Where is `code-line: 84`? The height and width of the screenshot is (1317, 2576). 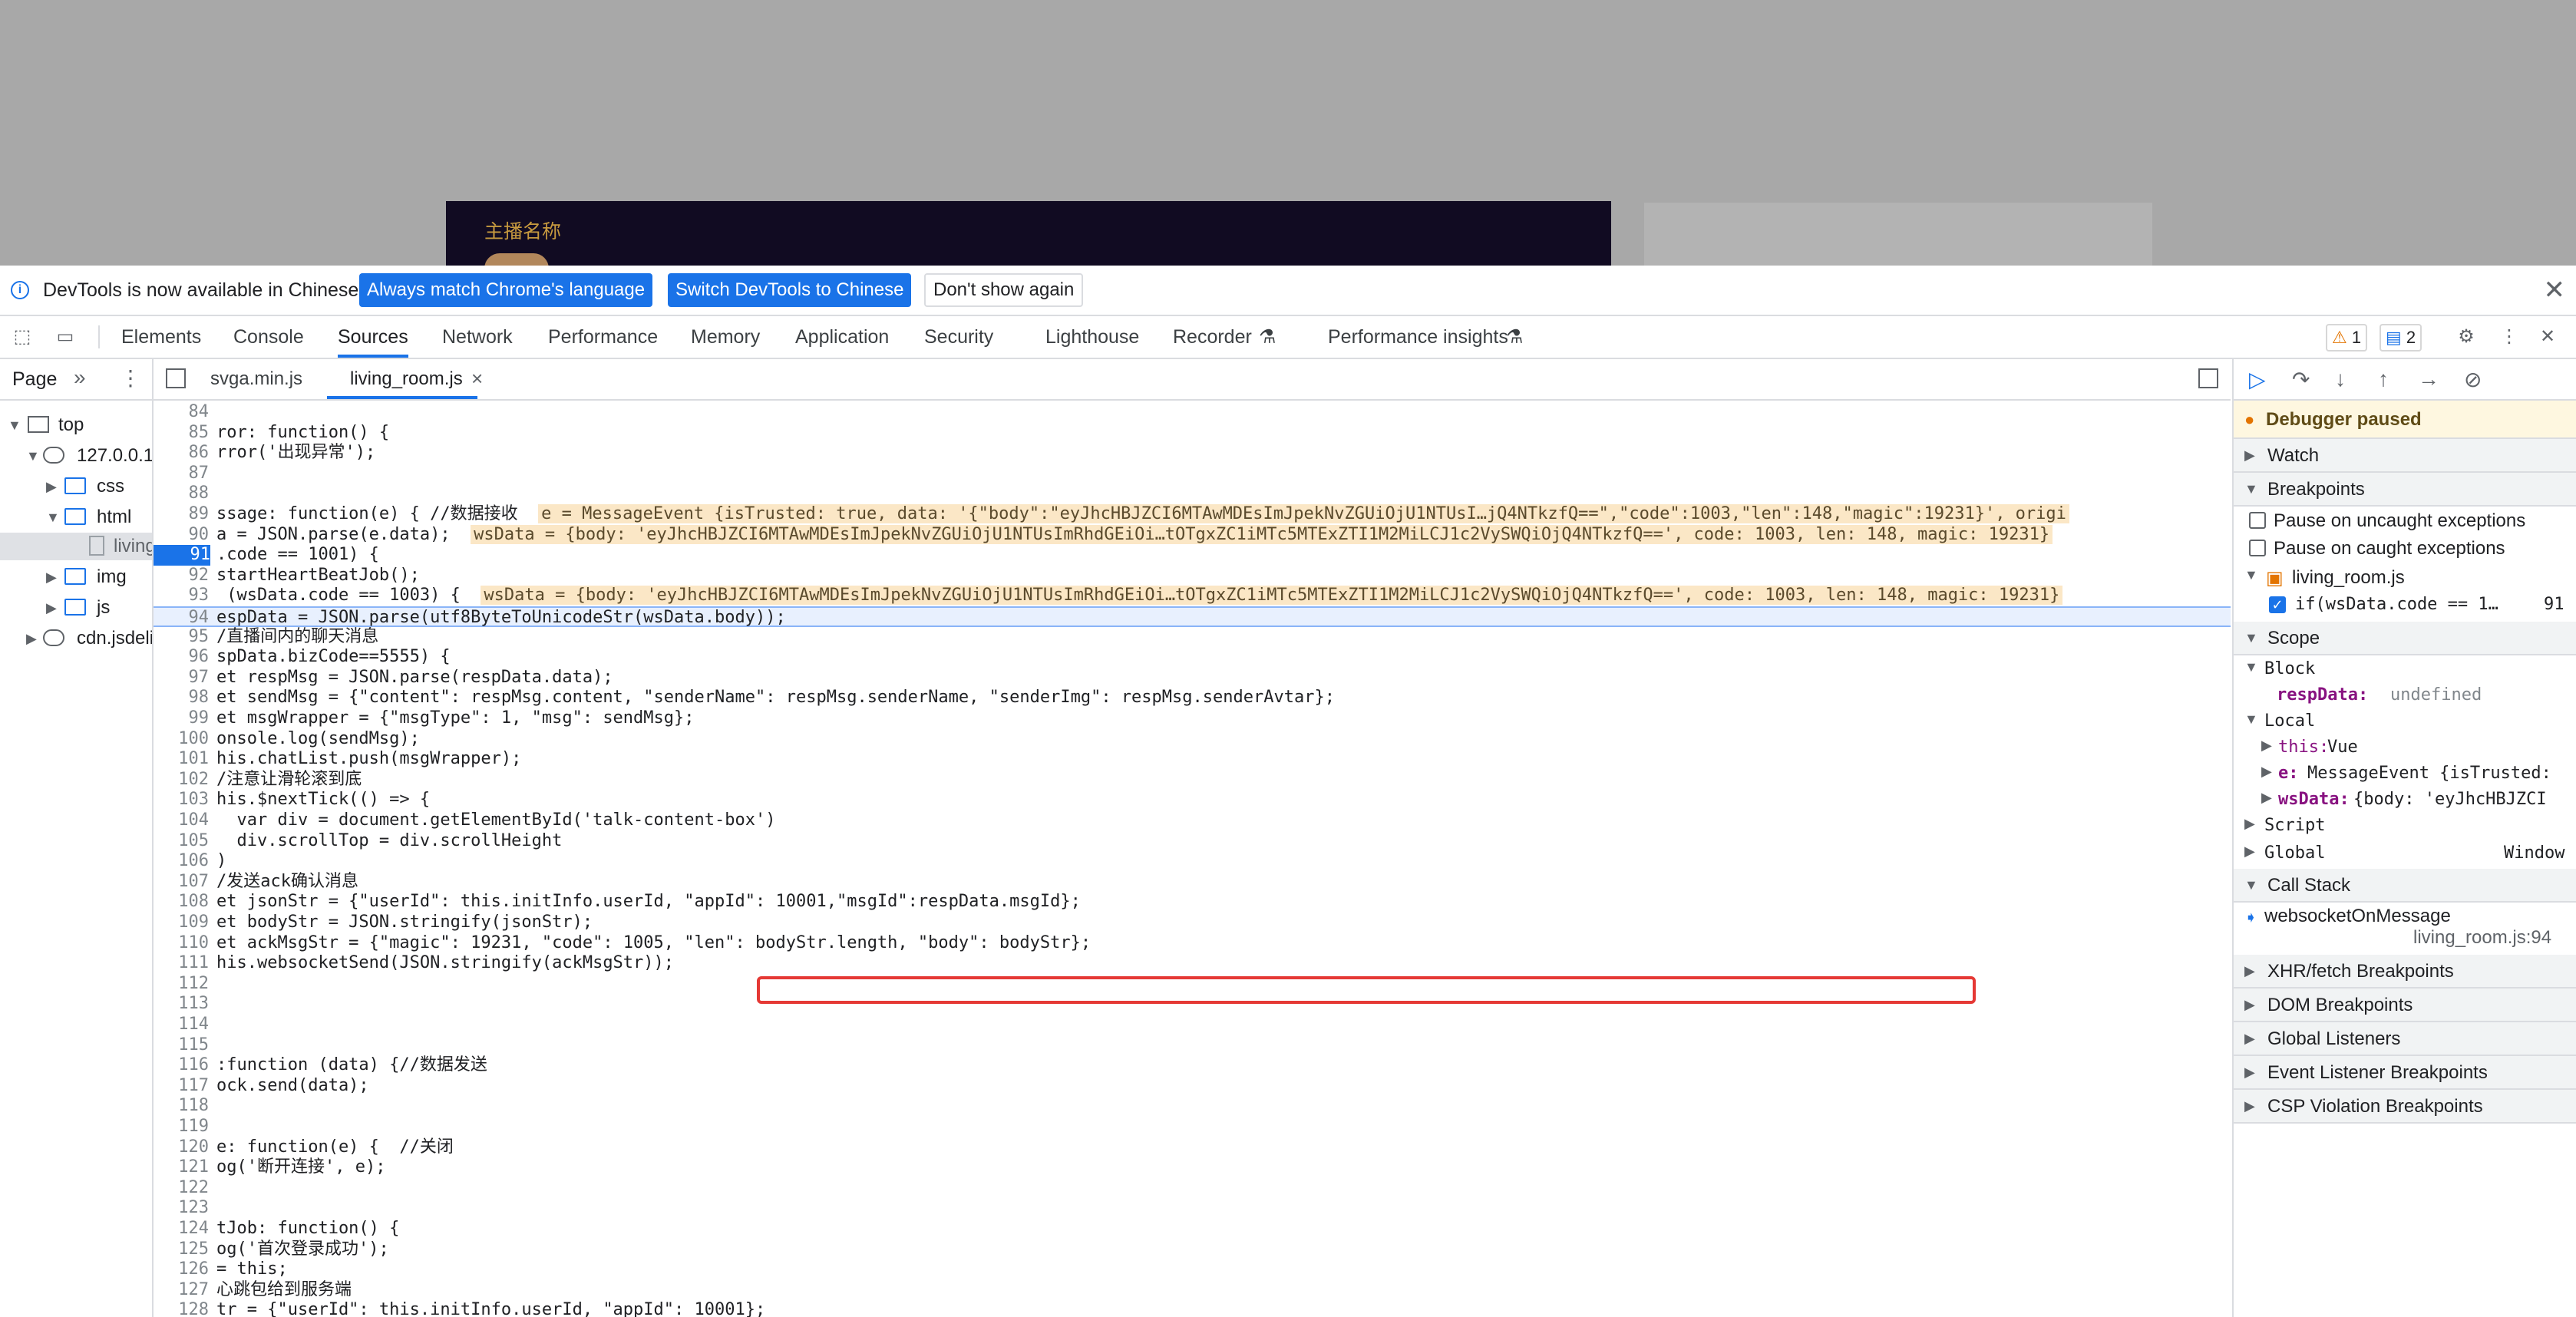 code-line: 84 is located at coordinates (1192, 412).